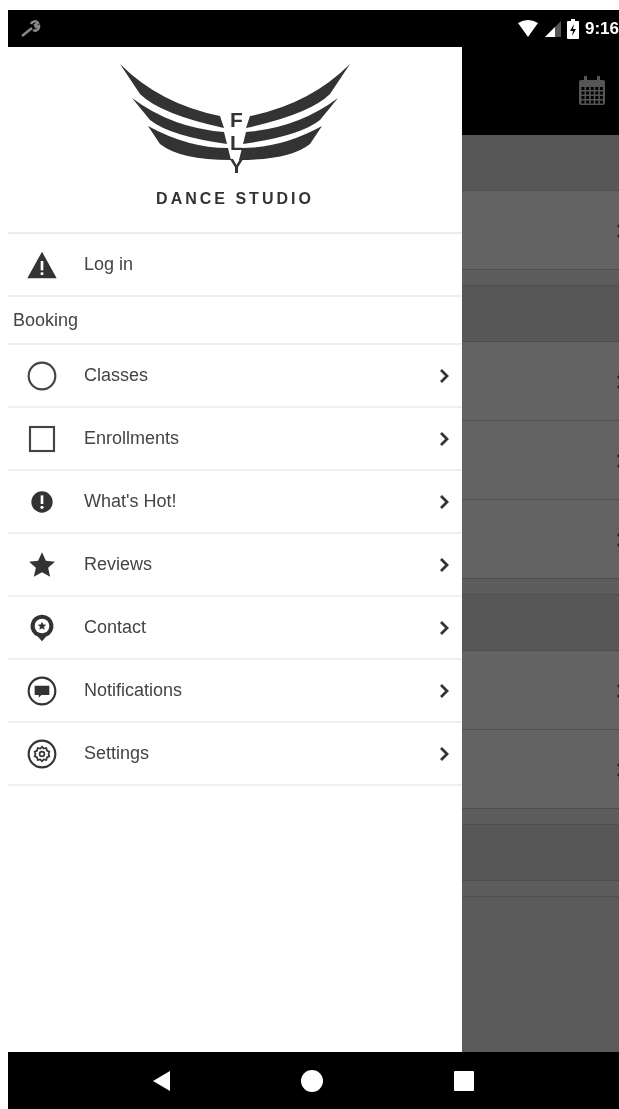  Describe the element at coordinates (463, 1080) in the screenshot. I see `recents-icon` at that location.